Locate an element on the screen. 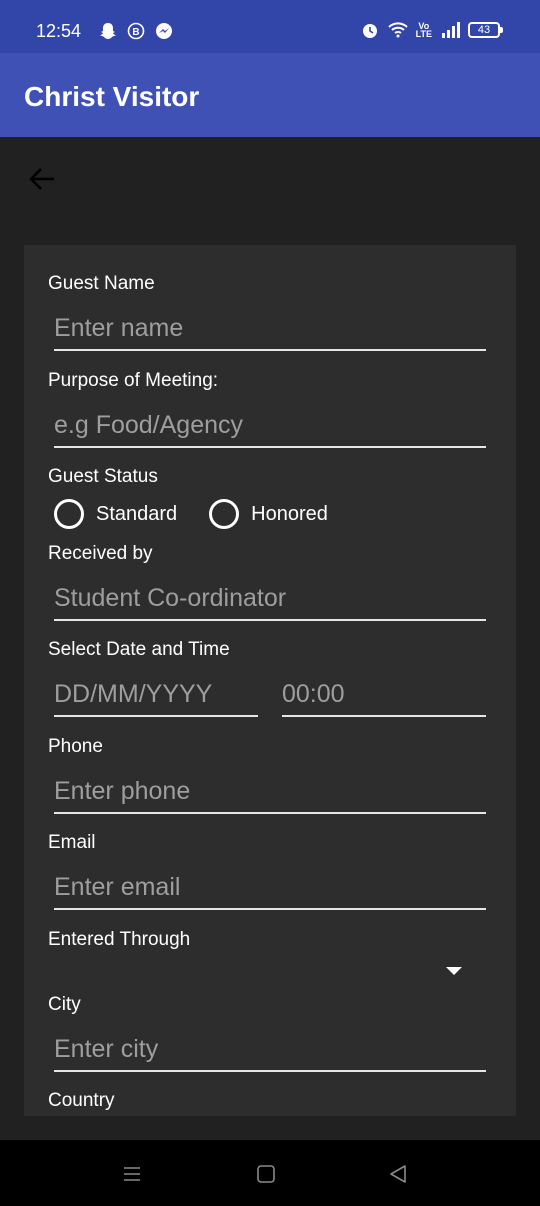 This screenshot has height=1206, width=540. dropdown-arrow-icon is located at coordinates (454, 971).